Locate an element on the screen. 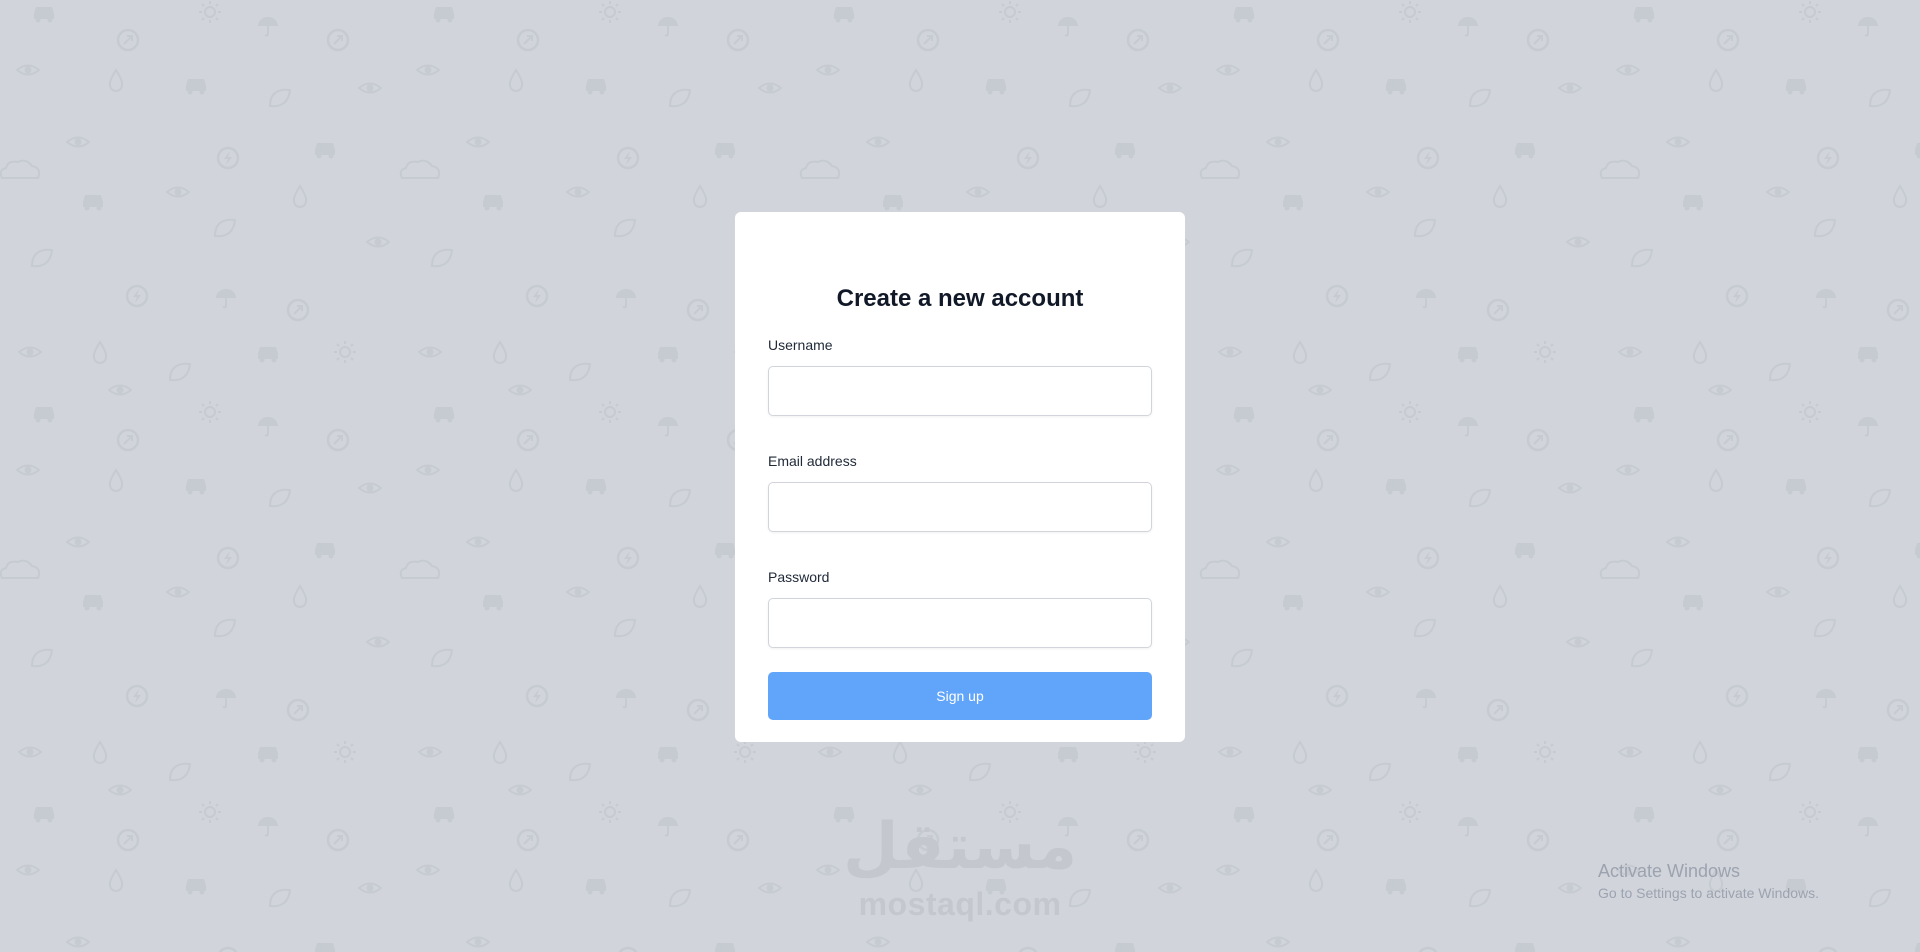 The height and width of the screenshot is (952, 1920). email-input is located at coordinates (960, 507).